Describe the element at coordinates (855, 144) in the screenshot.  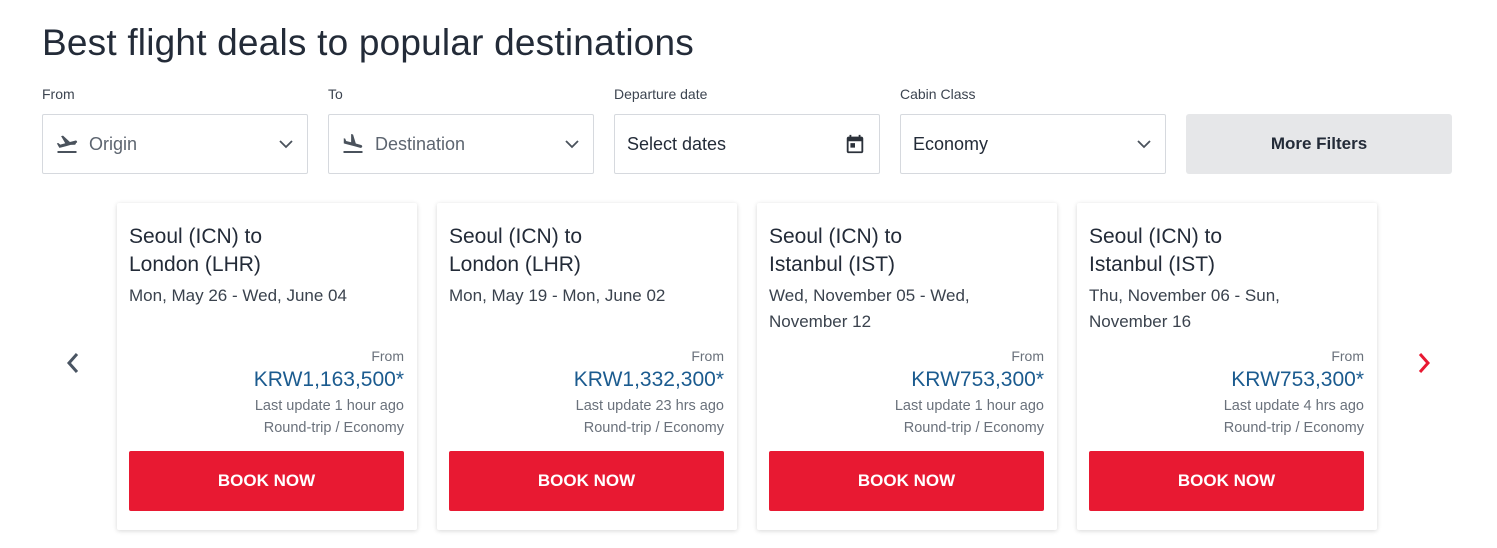
I see `calendar-icon` at that location.